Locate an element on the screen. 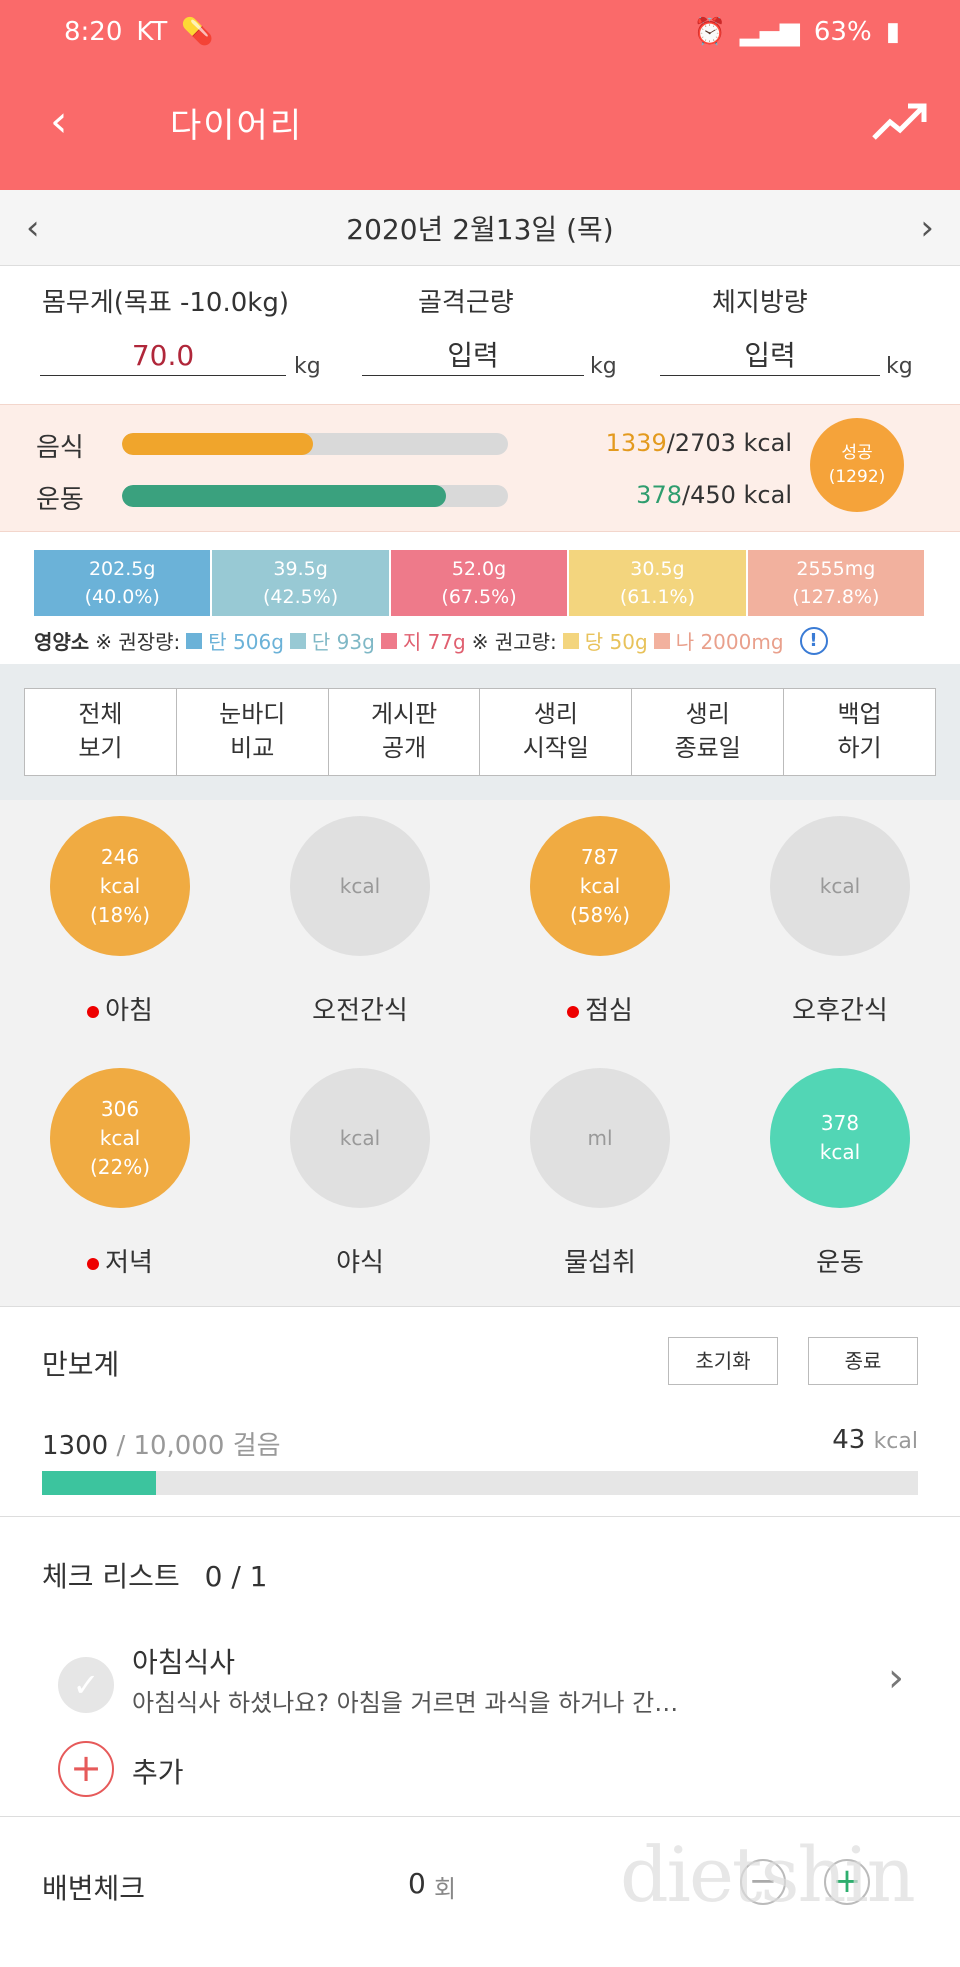 The width and height of the screenshot is (960, 1967). nutrient-amount: 202.5g is located at coordinates (122, 569).